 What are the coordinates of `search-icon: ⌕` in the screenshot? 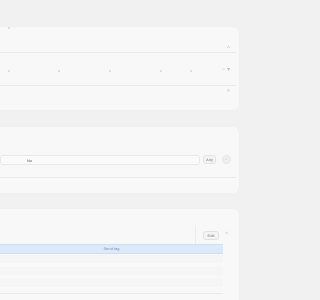 It's located at (228, 91).